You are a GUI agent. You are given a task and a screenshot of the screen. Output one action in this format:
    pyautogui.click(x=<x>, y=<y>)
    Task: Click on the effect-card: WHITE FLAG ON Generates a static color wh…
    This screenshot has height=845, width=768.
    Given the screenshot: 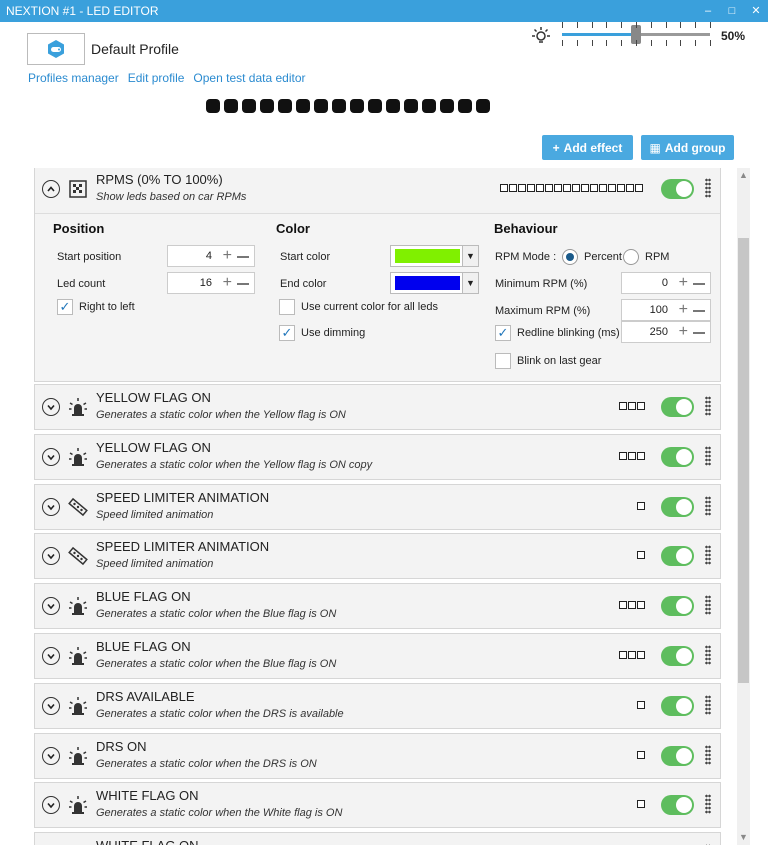 What is the action you would take?
    pyautogui.click(x=377, y=805)
    